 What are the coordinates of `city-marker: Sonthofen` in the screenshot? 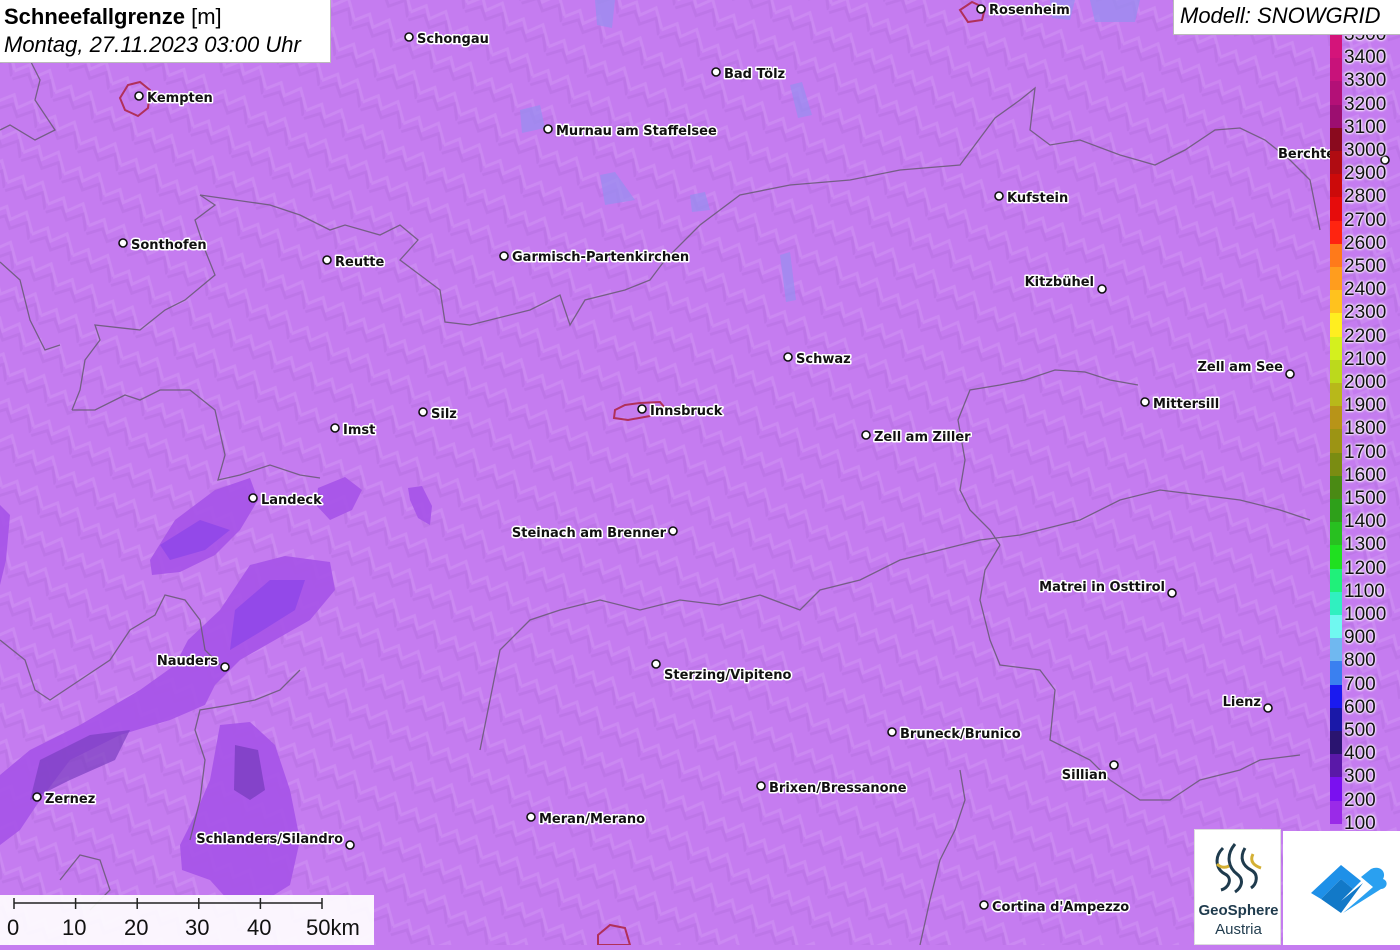 It's located at (163, 246).